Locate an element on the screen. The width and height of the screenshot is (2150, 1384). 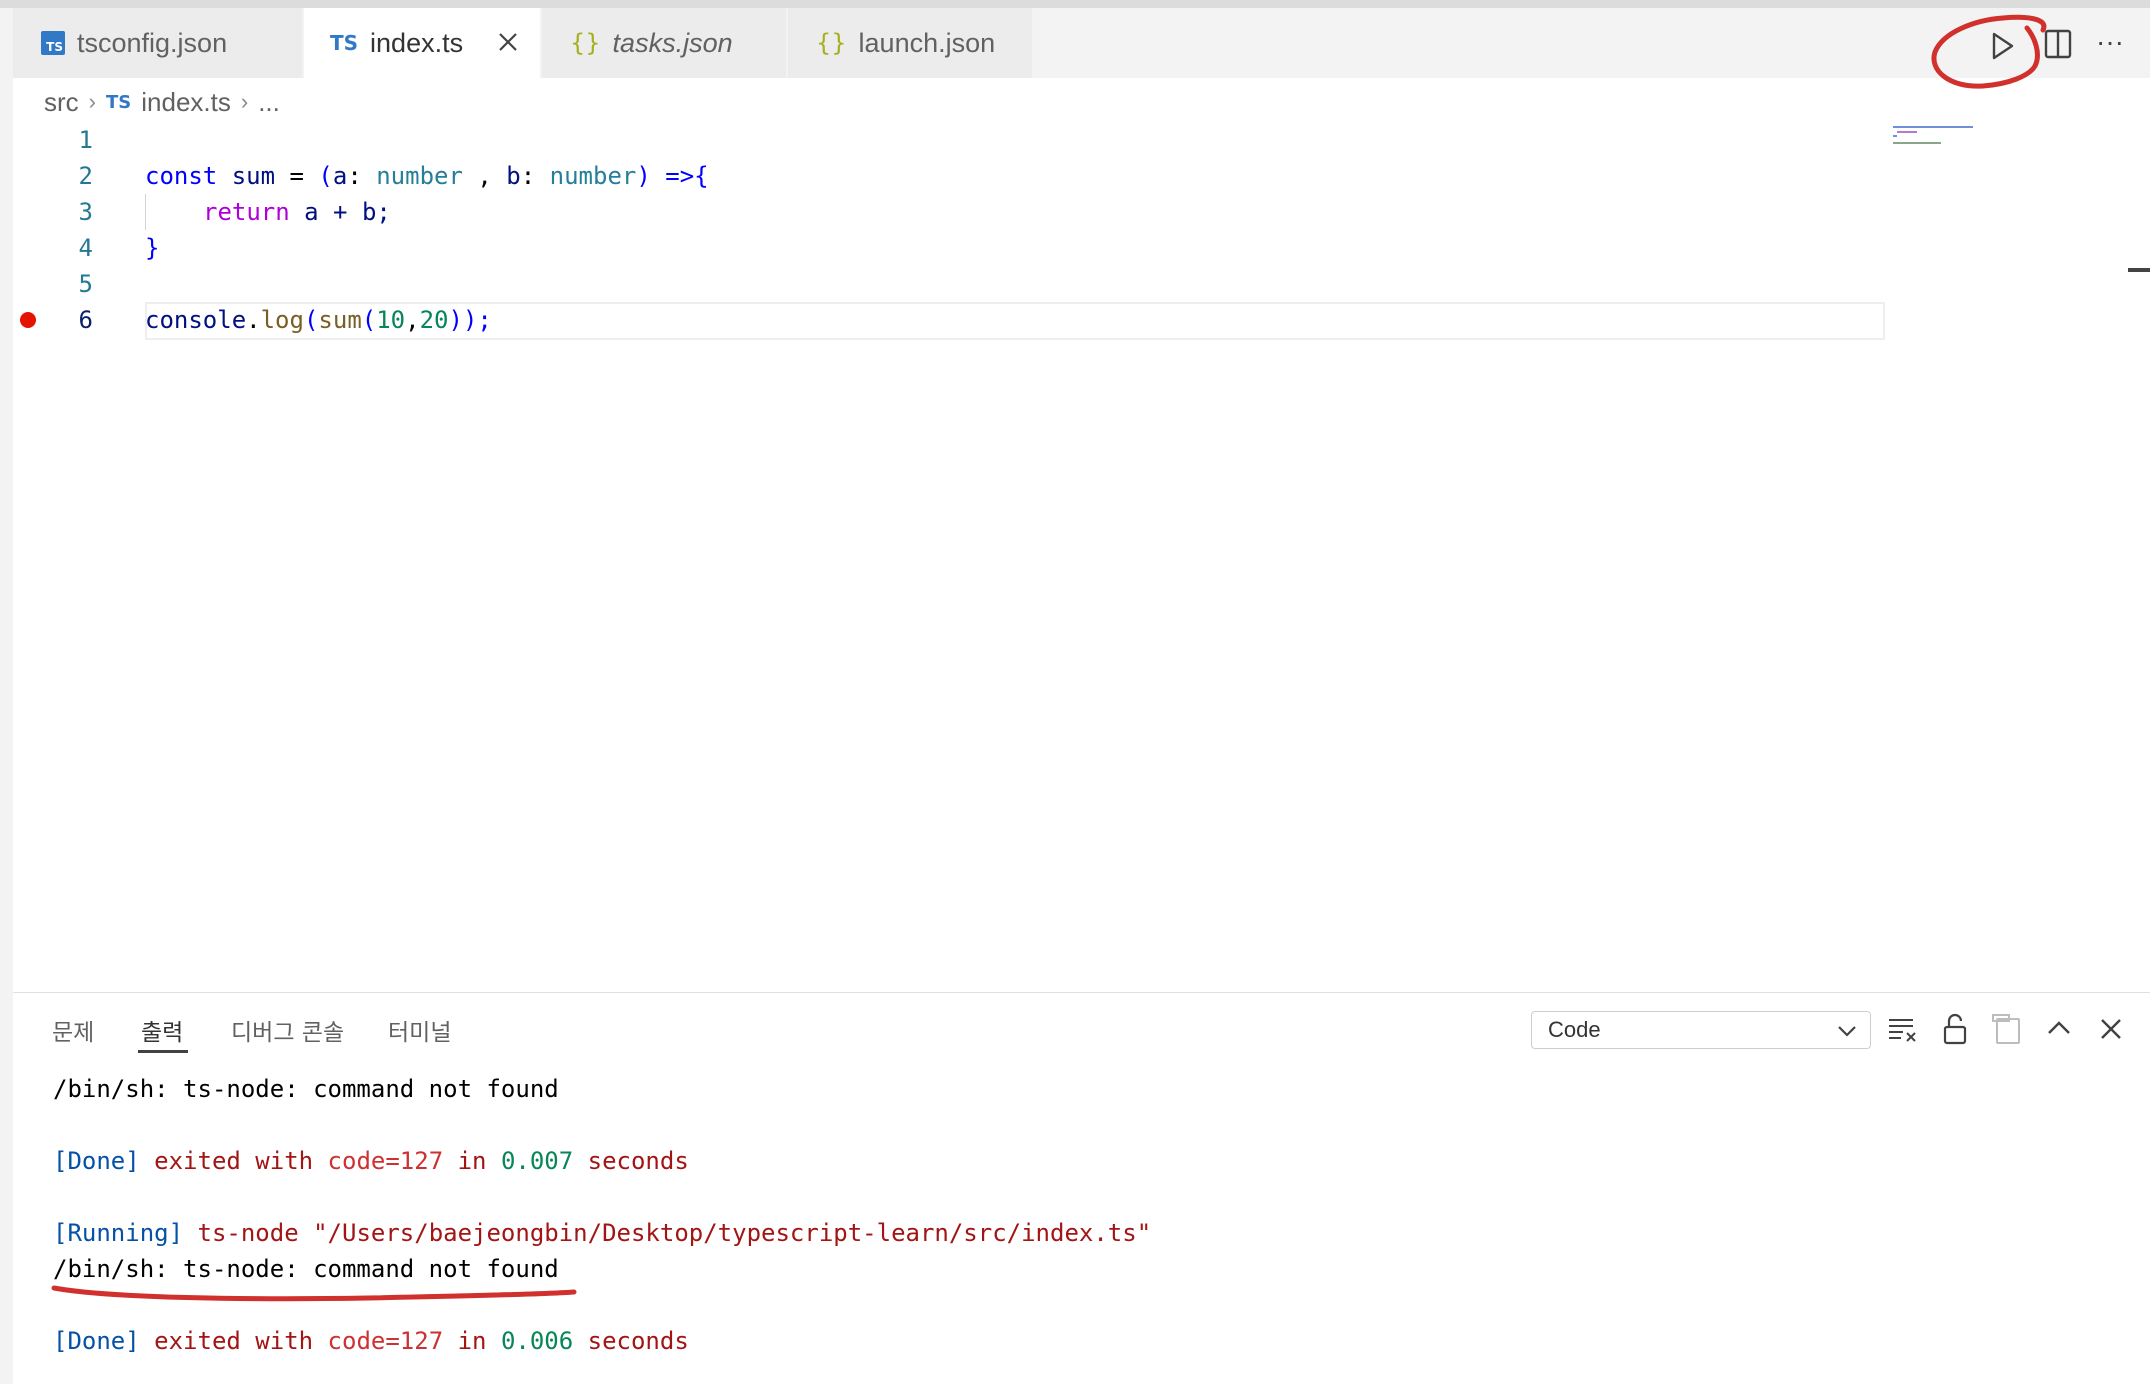
tab-problems: 문제 is located at coordinates (73, 1030).